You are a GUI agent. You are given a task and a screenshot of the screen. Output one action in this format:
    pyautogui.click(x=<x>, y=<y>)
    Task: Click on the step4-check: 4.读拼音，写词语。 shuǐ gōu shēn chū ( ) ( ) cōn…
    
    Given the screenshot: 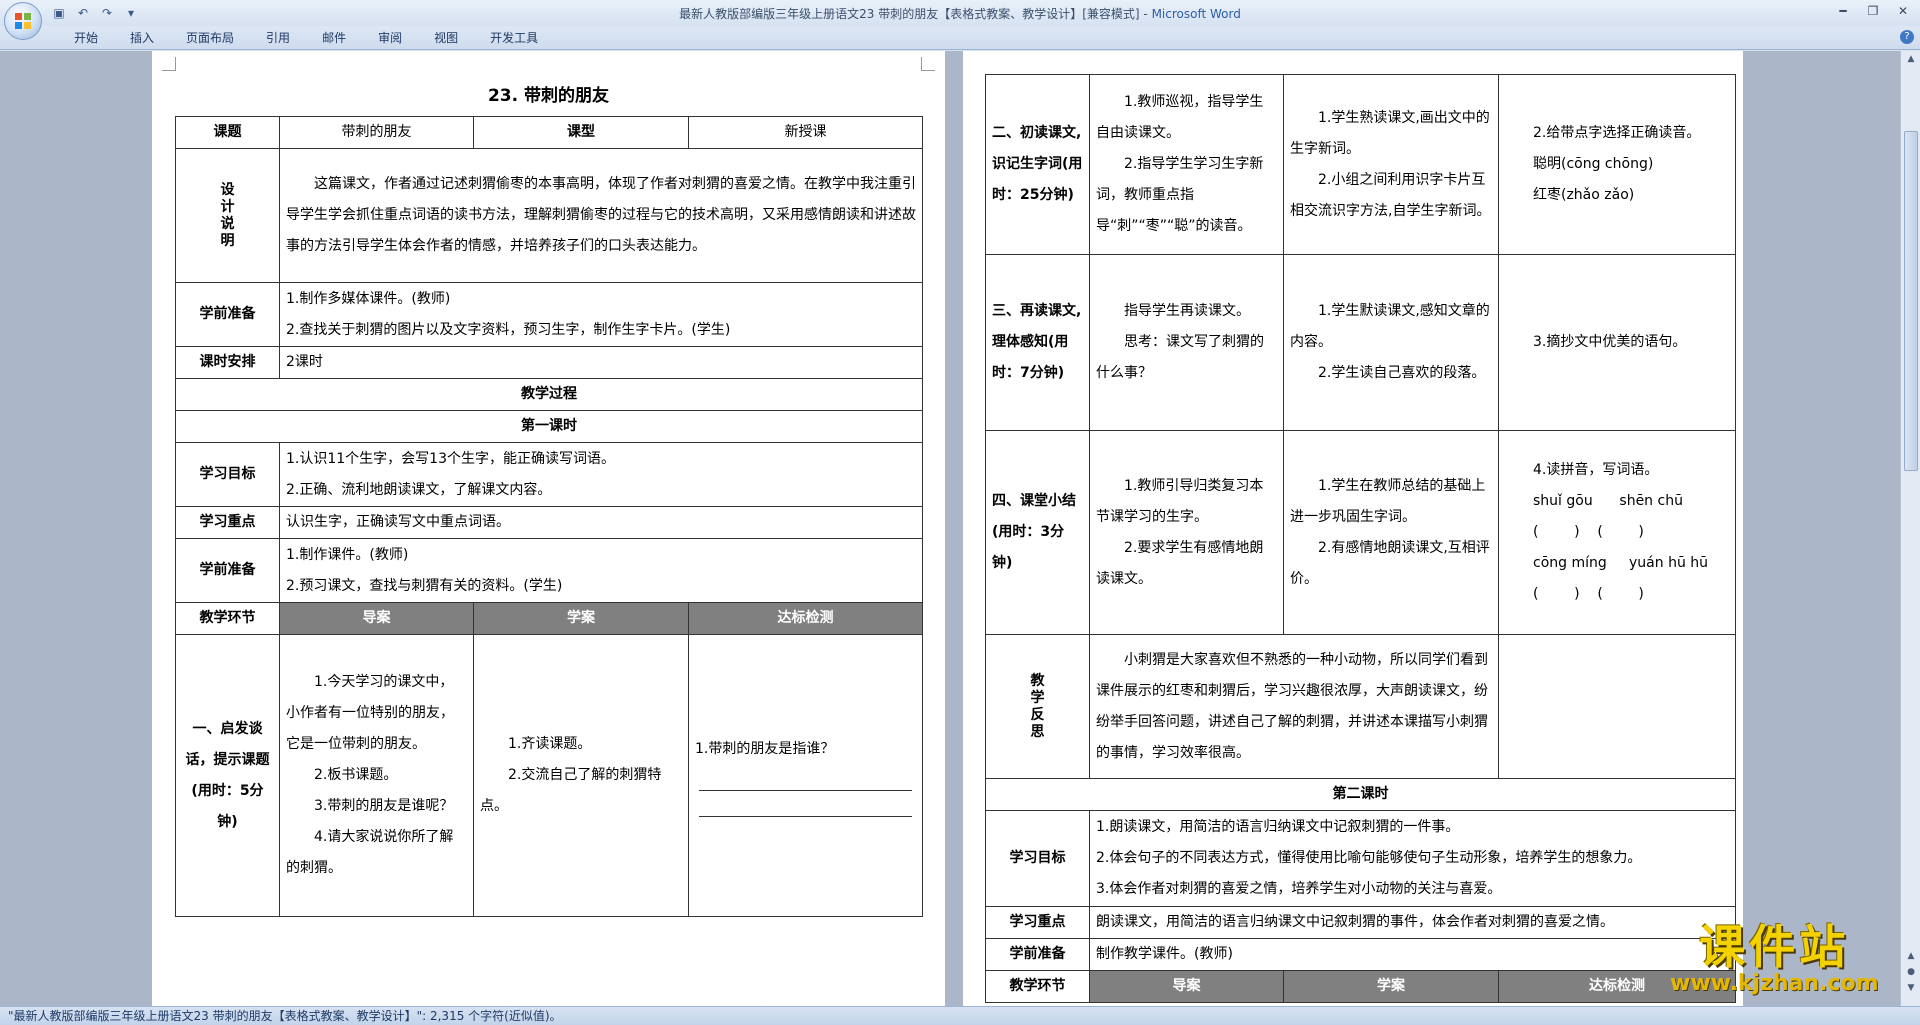 What is the action you would take?
    pyautogui.click(x=1617, y=532)
    